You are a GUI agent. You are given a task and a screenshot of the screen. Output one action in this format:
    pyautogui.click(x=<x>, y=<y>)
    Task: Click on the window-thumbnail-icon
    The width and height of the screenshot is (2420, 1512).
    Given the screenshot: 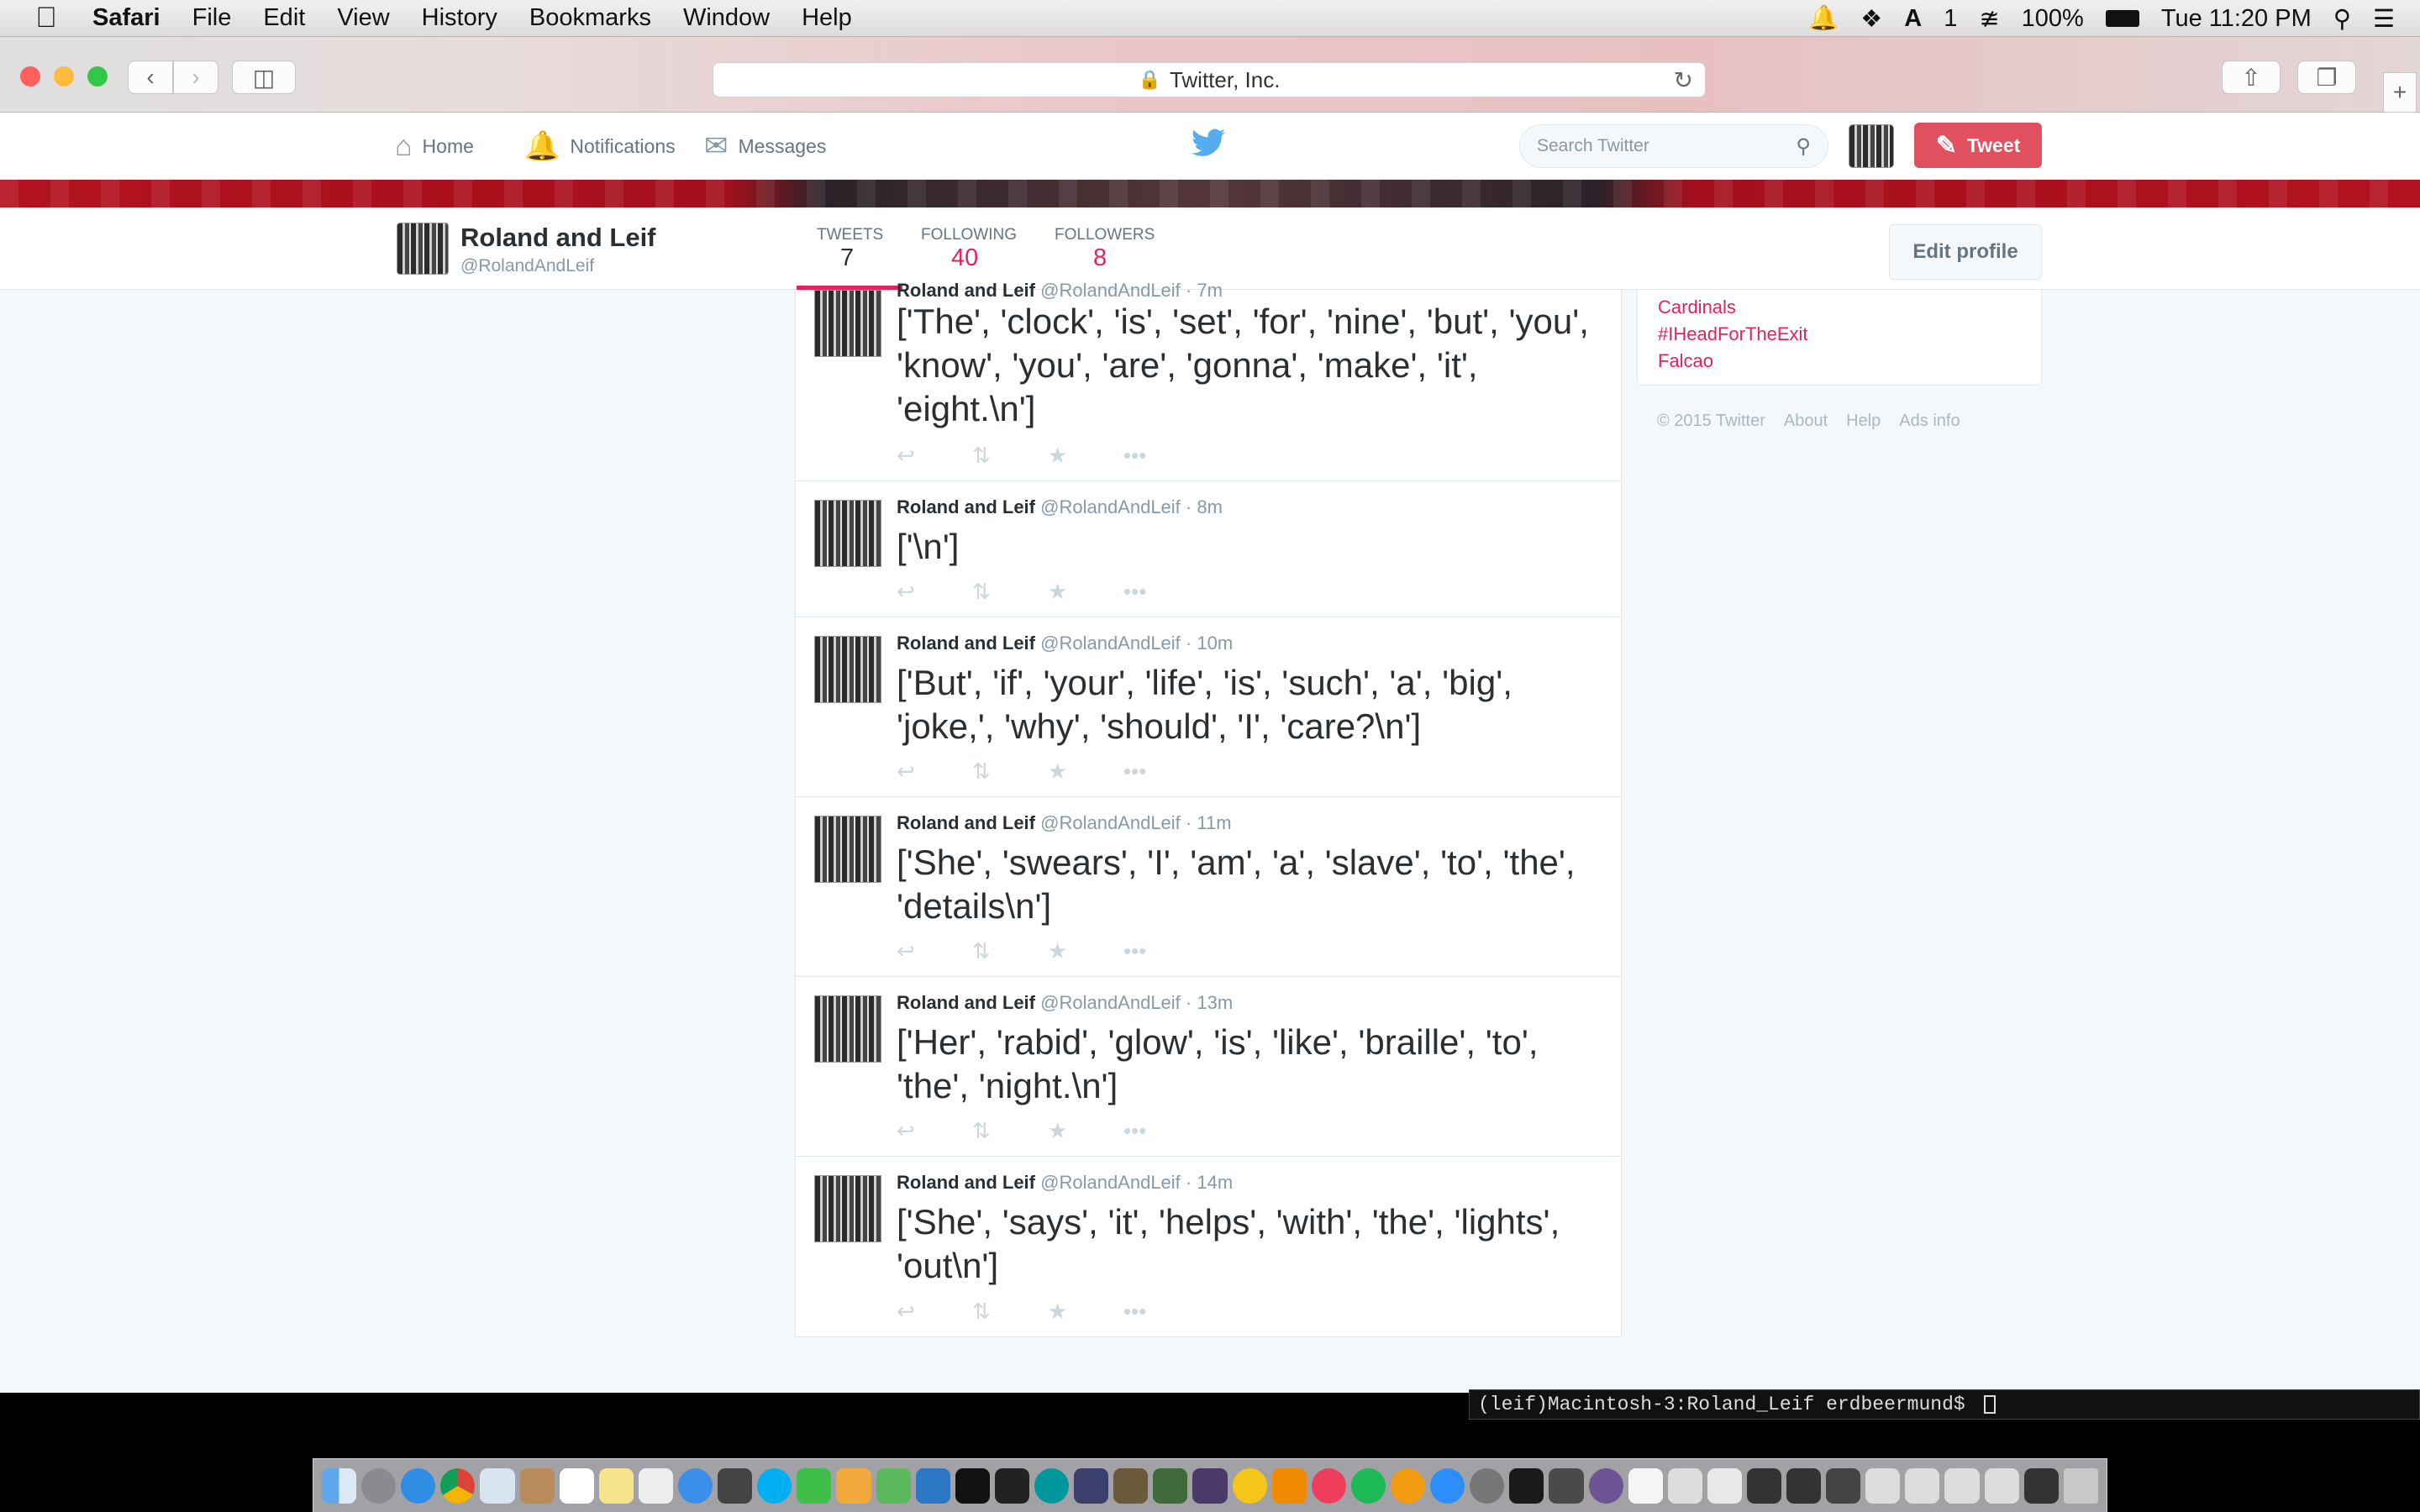 What is the action you would take?
    pyautogui.click(x=1764, y=1485)
    